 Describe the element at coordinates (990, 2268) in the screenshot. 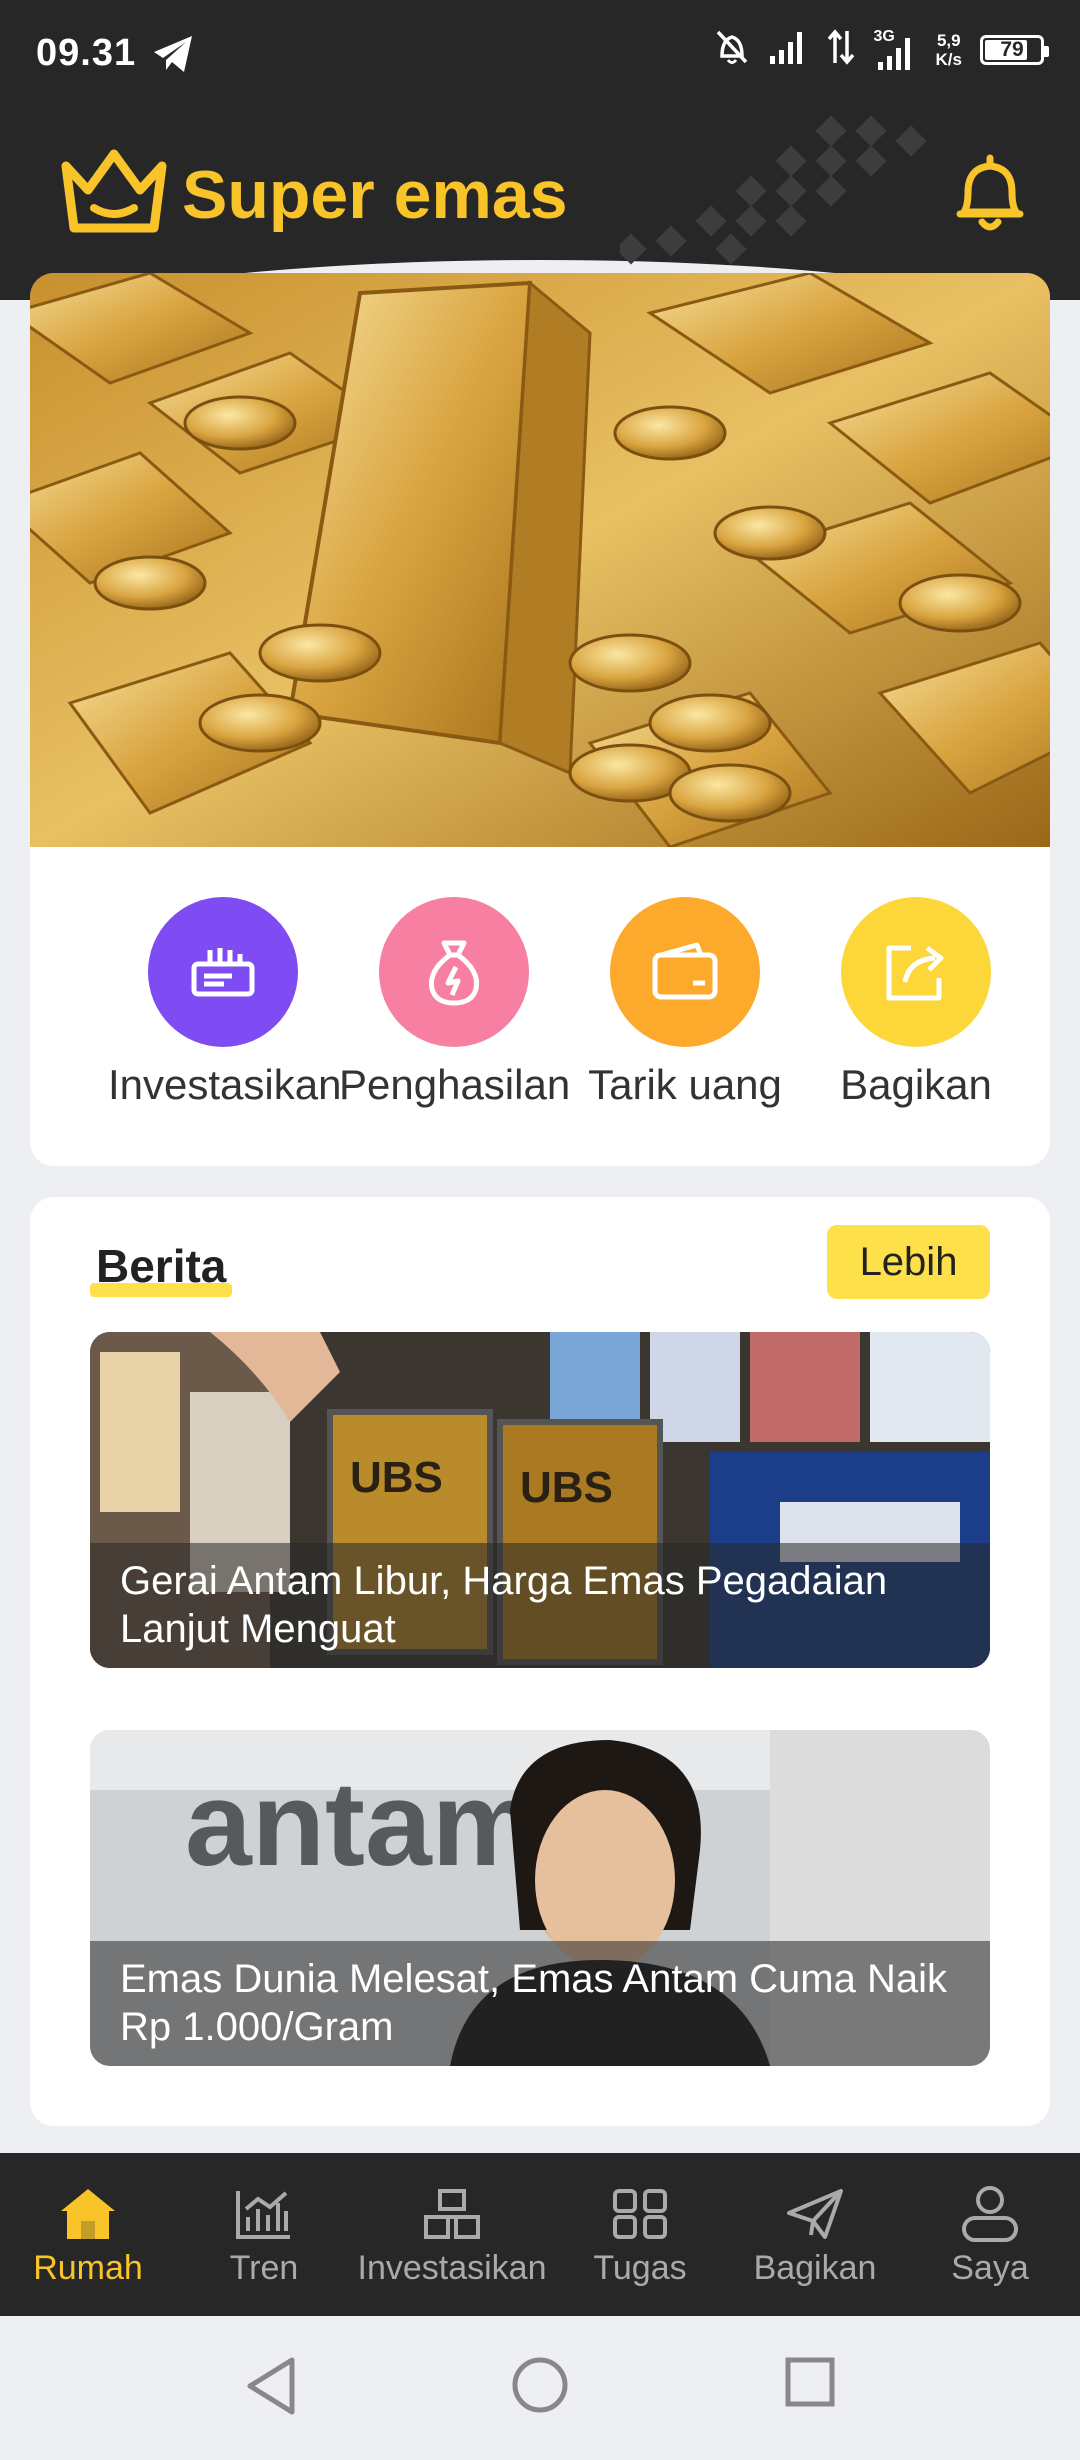

I see `nav-label: Saya` at that location.